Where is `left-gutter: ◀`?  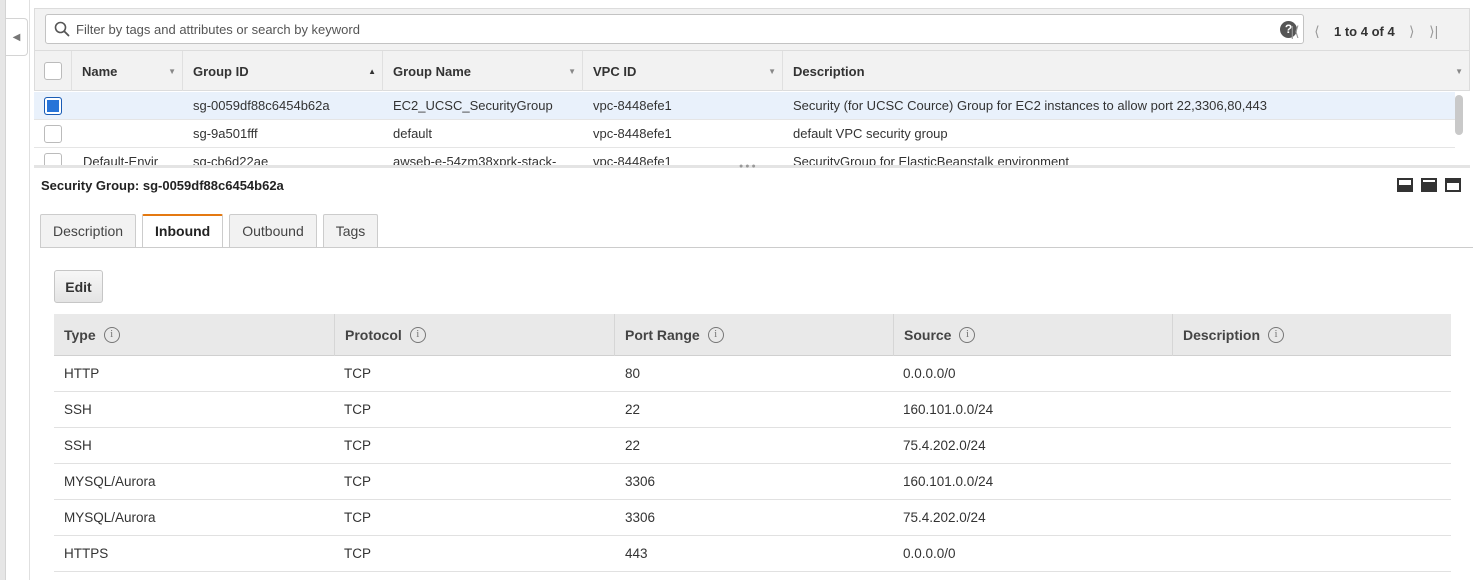
left-gutter: ◀ is located at coordinates (15, 290).